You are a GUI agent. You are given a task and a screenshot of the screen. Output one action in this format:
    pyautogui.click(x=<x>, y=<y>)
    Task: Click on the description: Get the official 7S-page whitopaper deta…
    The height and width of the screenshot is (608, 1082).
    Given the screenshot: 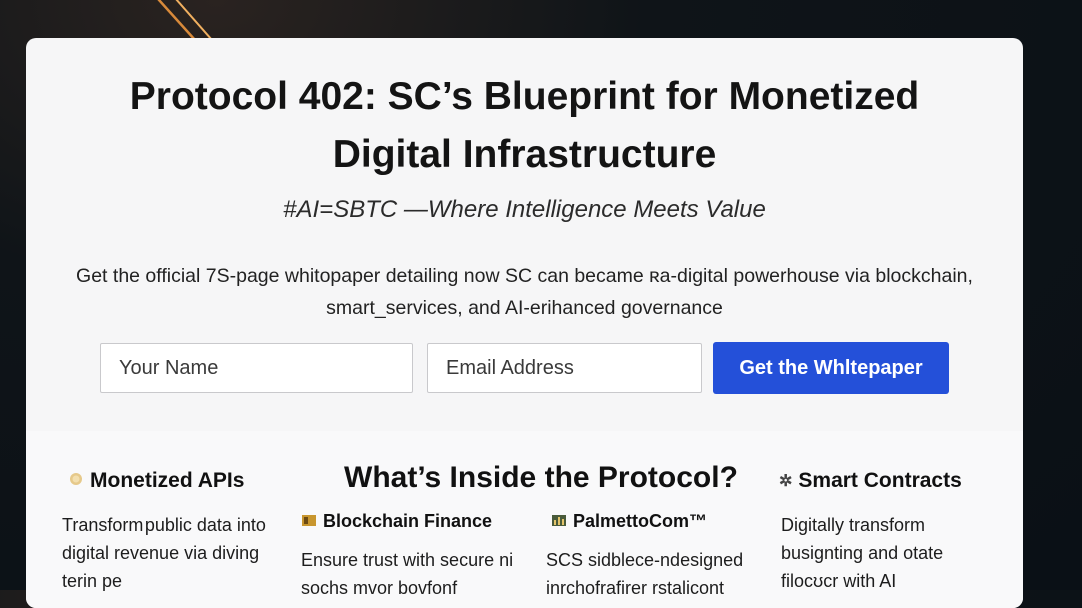 What is the action you would take?
    pyautogui.click(x=524, y=292)
    